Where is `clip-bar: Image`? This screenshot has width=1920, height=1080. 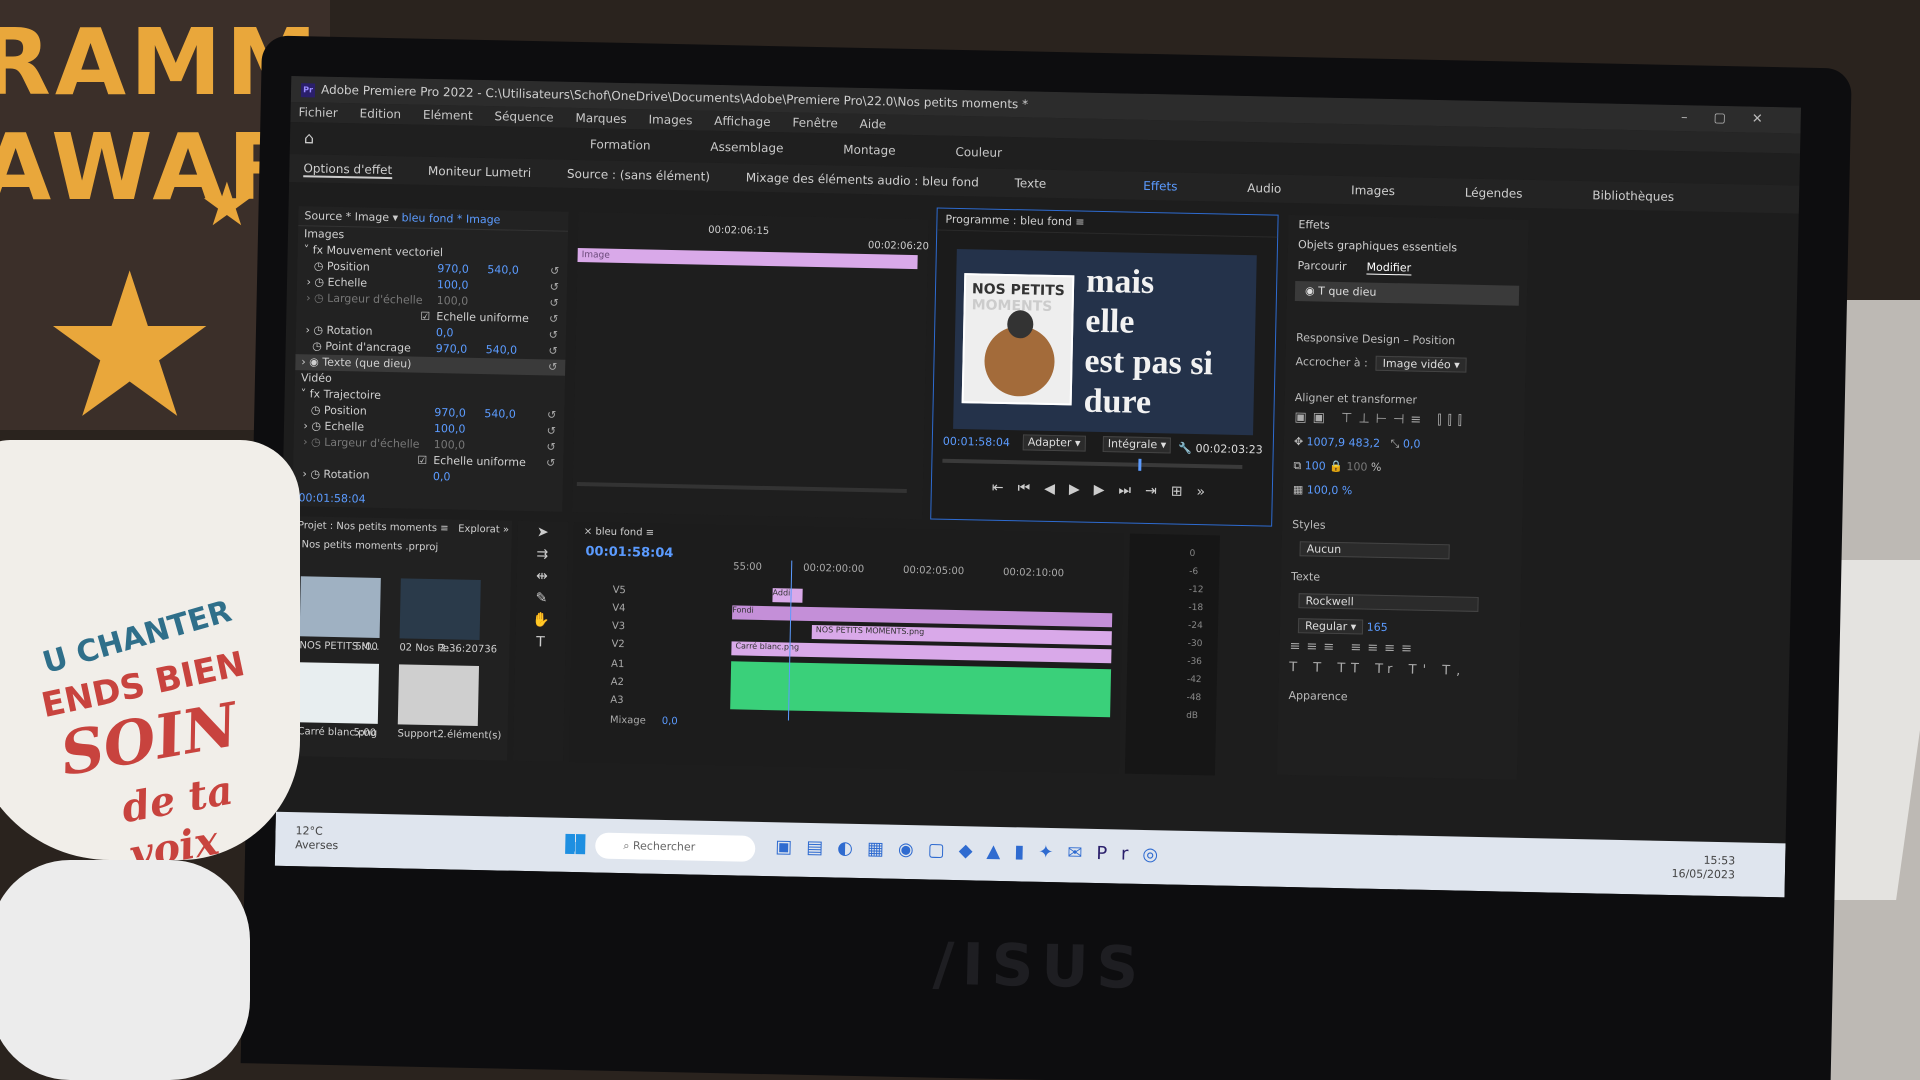
clip-bar: Image is located at coordinates (747, 259).